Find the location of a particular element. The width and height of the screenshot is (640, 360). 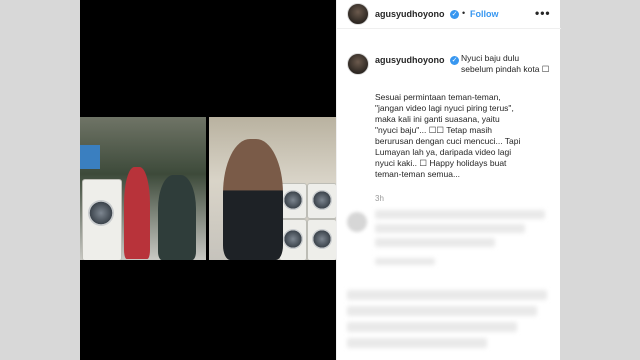

caption-username: agusyudhoyono is located at coordinates (410, 60).